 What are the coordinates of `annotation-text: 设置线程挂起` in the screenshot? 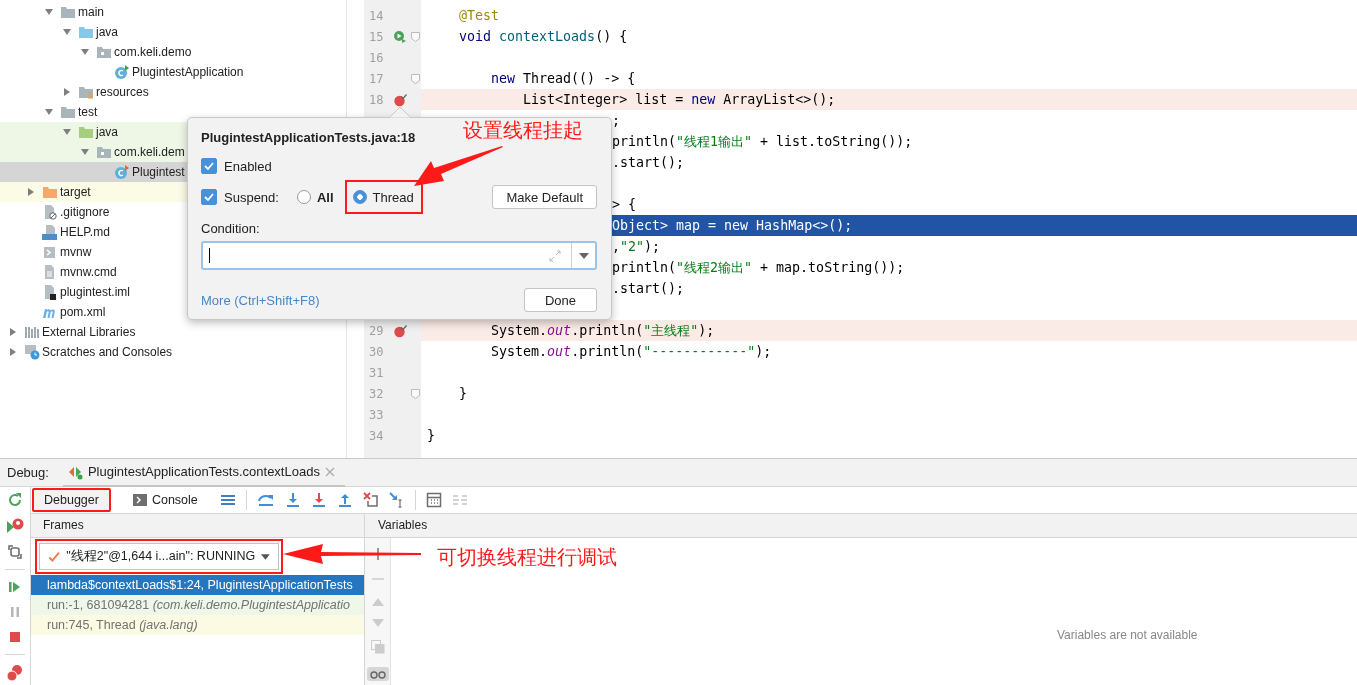 It's located at (523, 130).